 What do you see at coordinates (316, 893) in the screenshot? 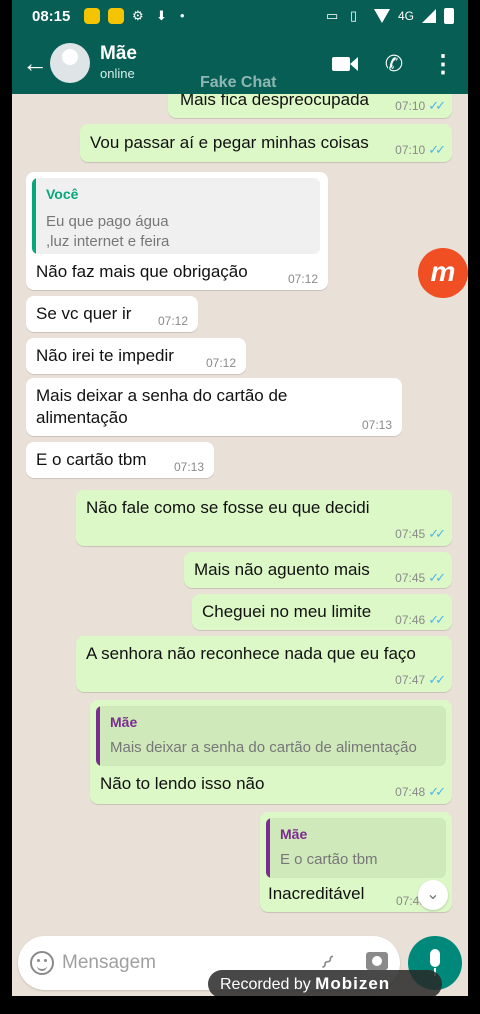
I see `message-text: Inacreditável` at bounding box center [316, 893].